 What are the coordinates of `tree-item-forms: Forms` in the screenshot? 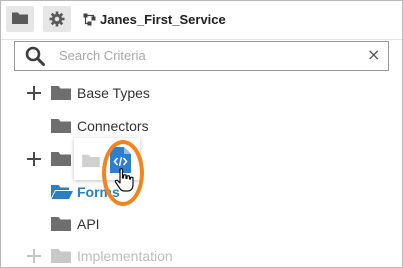 It's located at (201, 192).